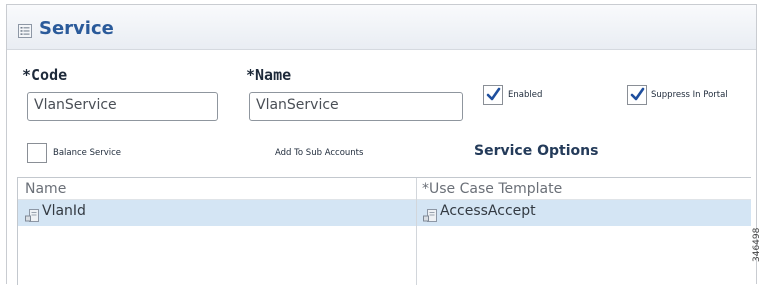 The image size is (767, 285). Describe the element at coordinates (356, 106) in the screenshot. I see `name-input: VlanService` at that location.